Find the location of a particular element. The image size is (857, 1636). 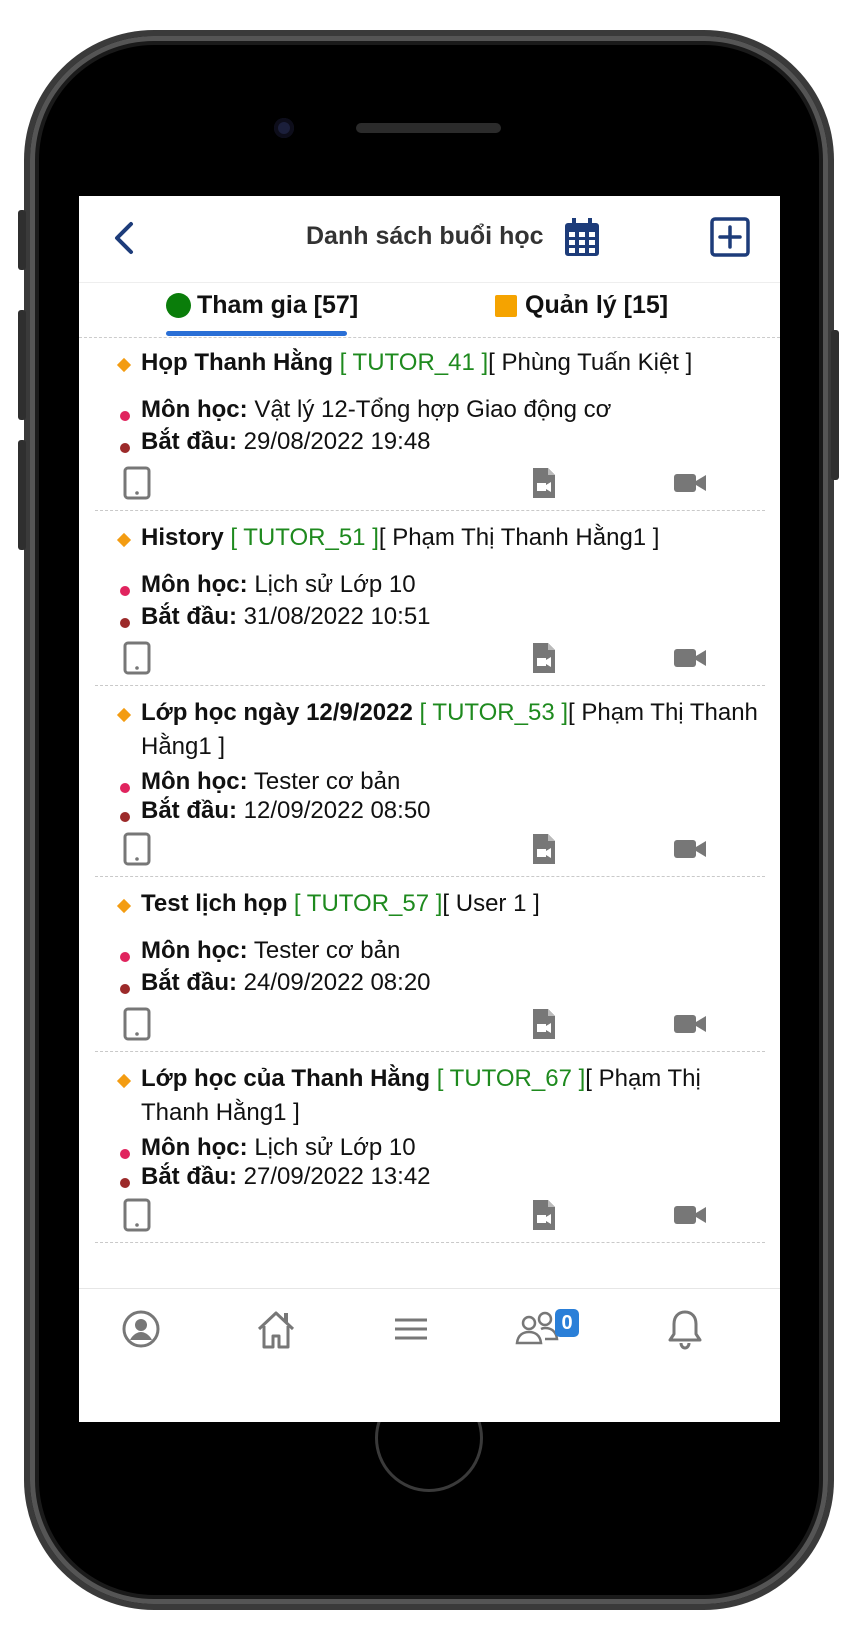

active-tab-indicator is located at coordinates (256, 333).